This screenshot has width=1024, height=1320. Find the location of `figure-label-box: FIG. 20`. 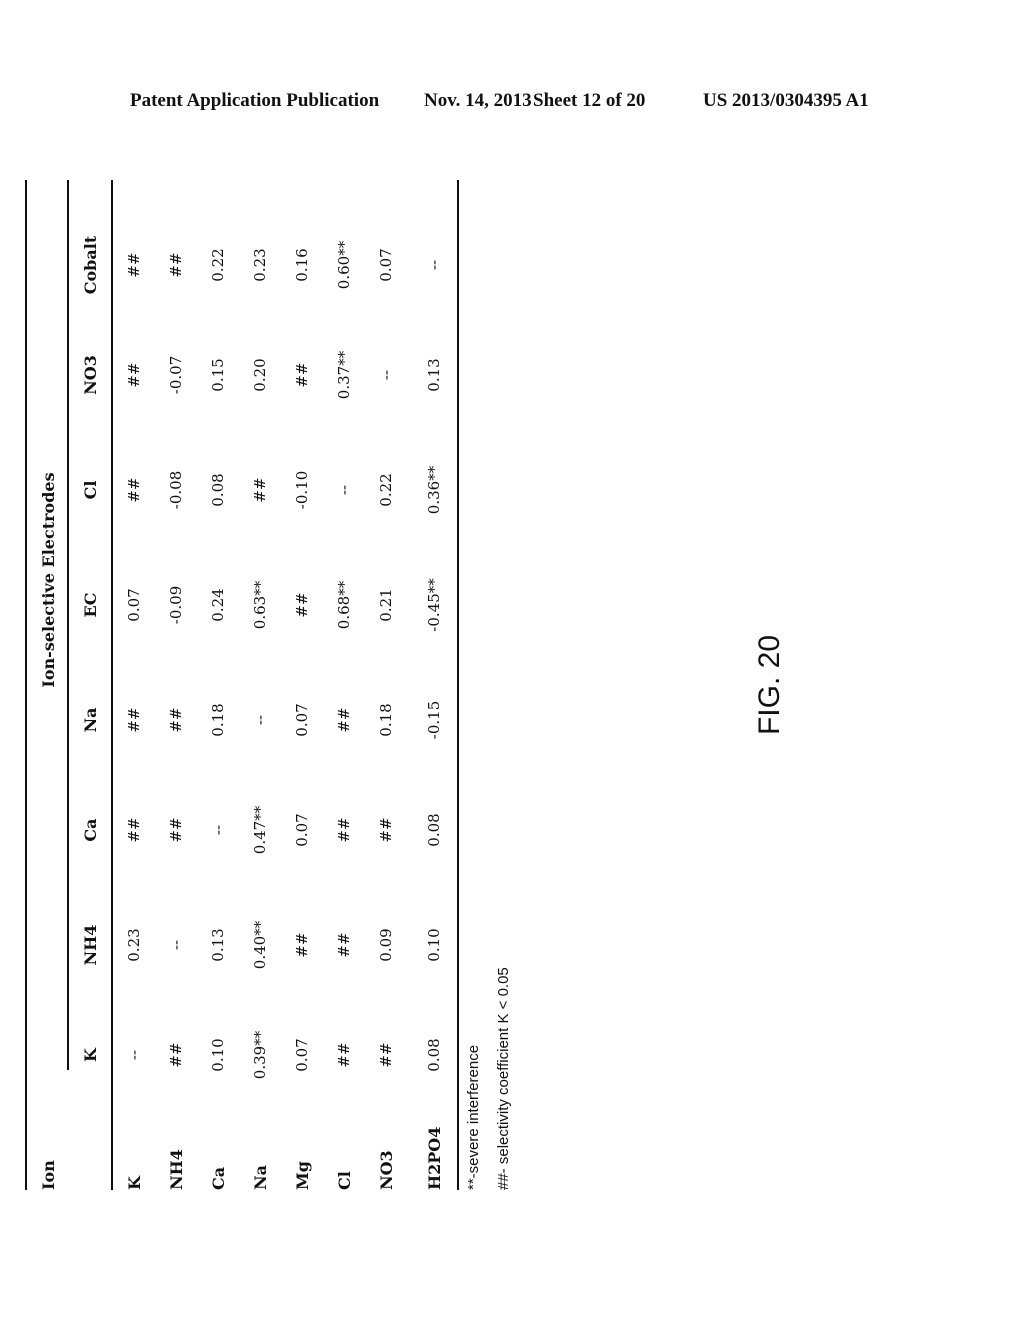

figure-label-box: FIG. 20 is located at coordinates (770, 685).